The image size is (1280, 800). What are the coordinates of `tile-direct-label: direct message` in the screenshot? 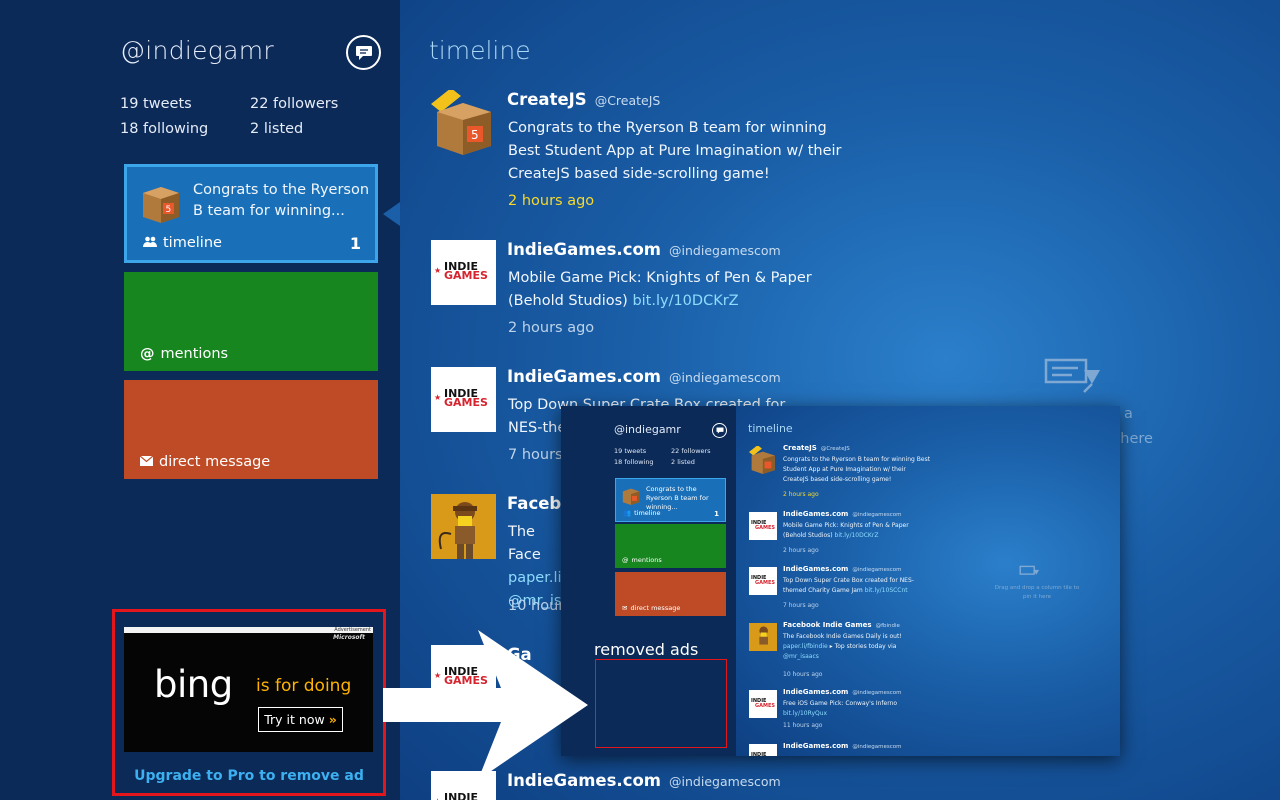 It's located at (205, 462).